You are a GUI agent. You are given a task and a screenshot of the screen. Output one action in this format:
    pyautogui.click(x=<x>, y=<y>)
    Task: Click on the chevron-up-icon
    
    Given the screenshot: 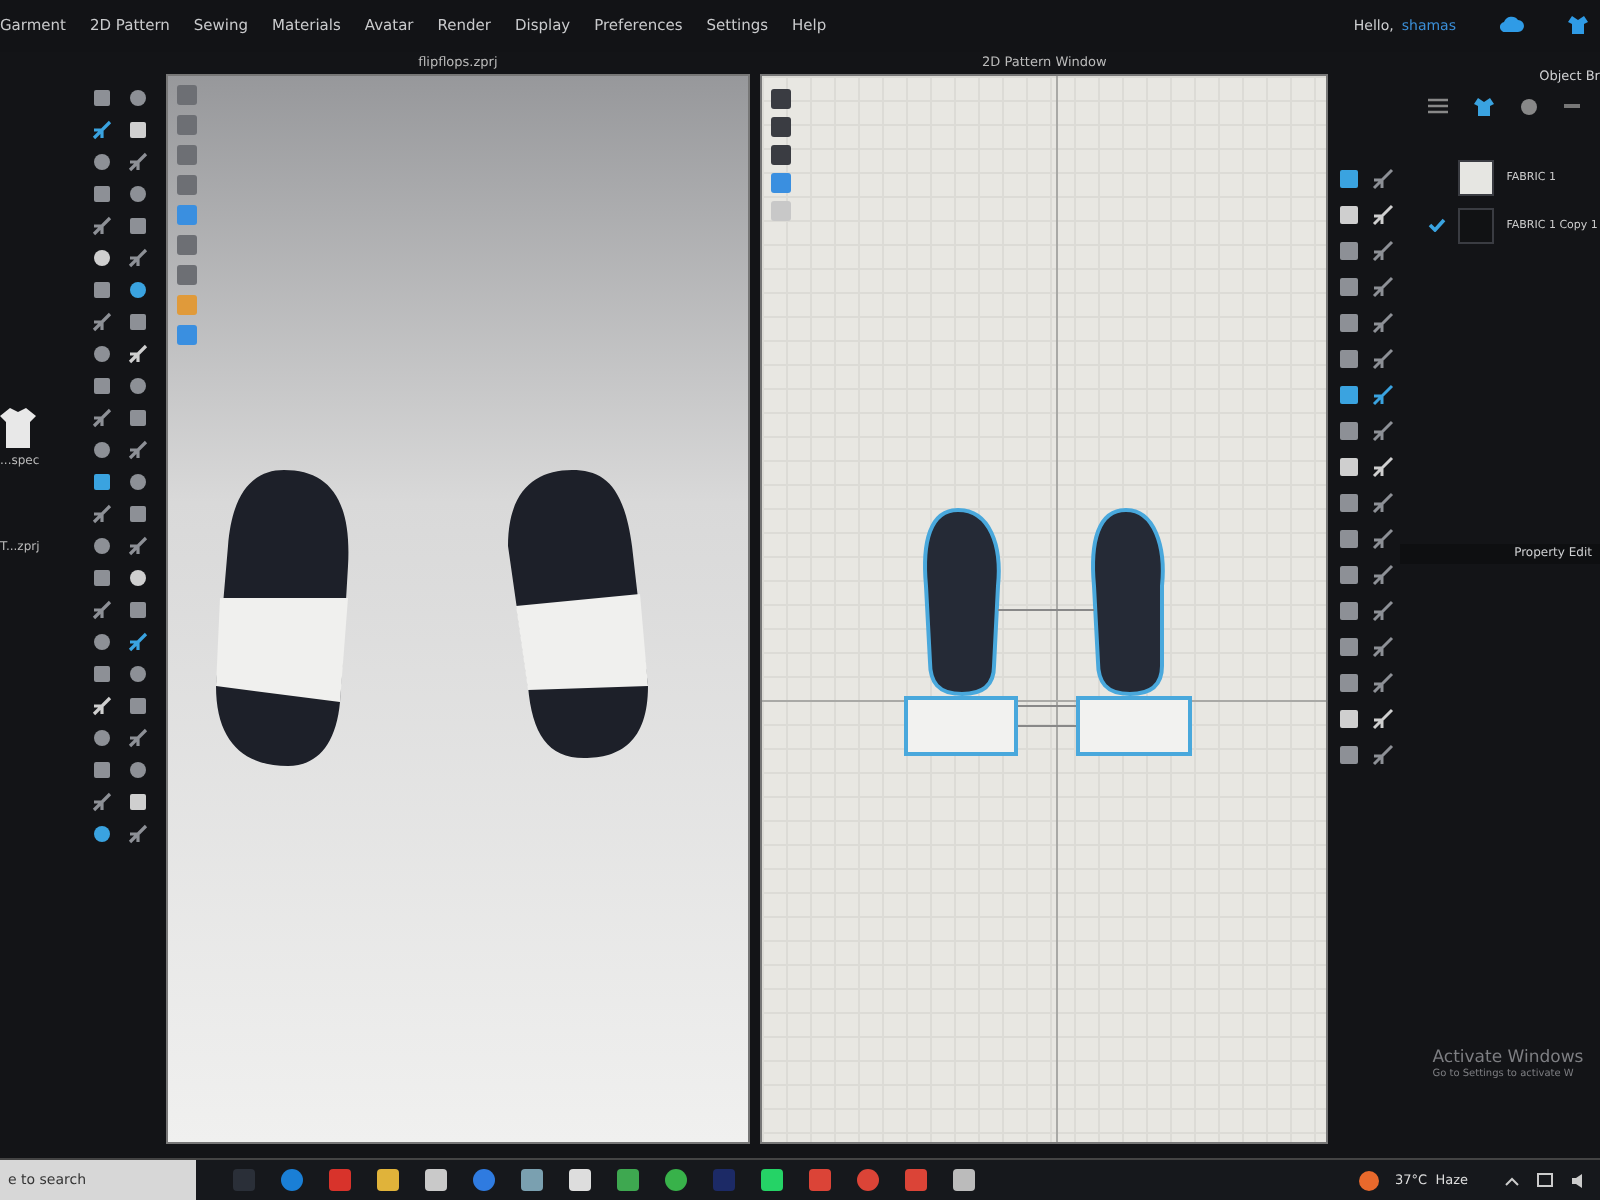 What is the action you would take?
    pyautogui.click(x=1512, y=1180)
    